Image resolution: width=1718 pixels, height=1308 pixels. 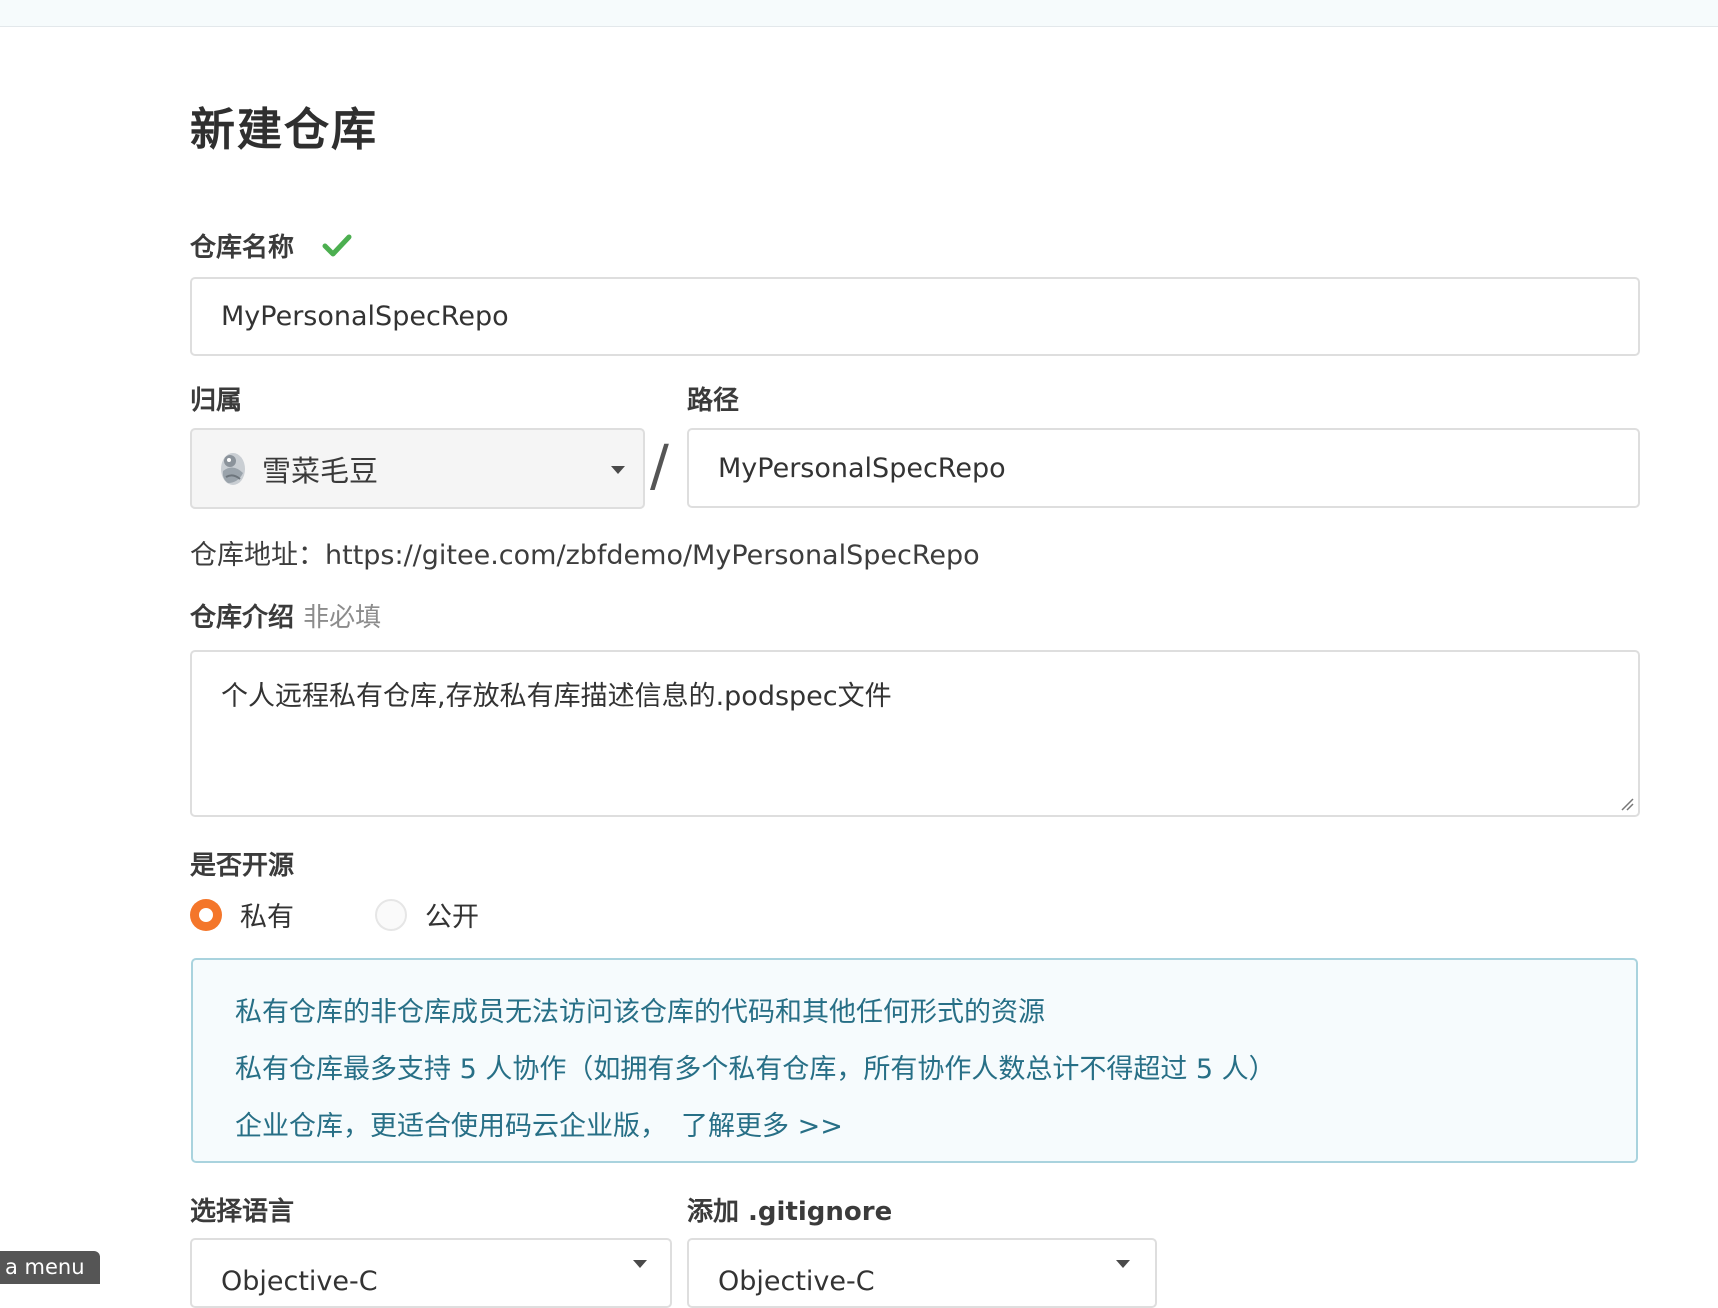 I want to click on resize-grip-icon, so click(x=1627, y=804).